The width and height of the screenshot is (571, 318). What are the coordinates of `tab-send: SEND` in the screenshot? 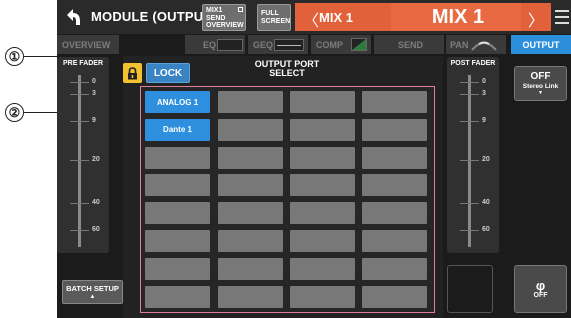 It's located at (409, 44).